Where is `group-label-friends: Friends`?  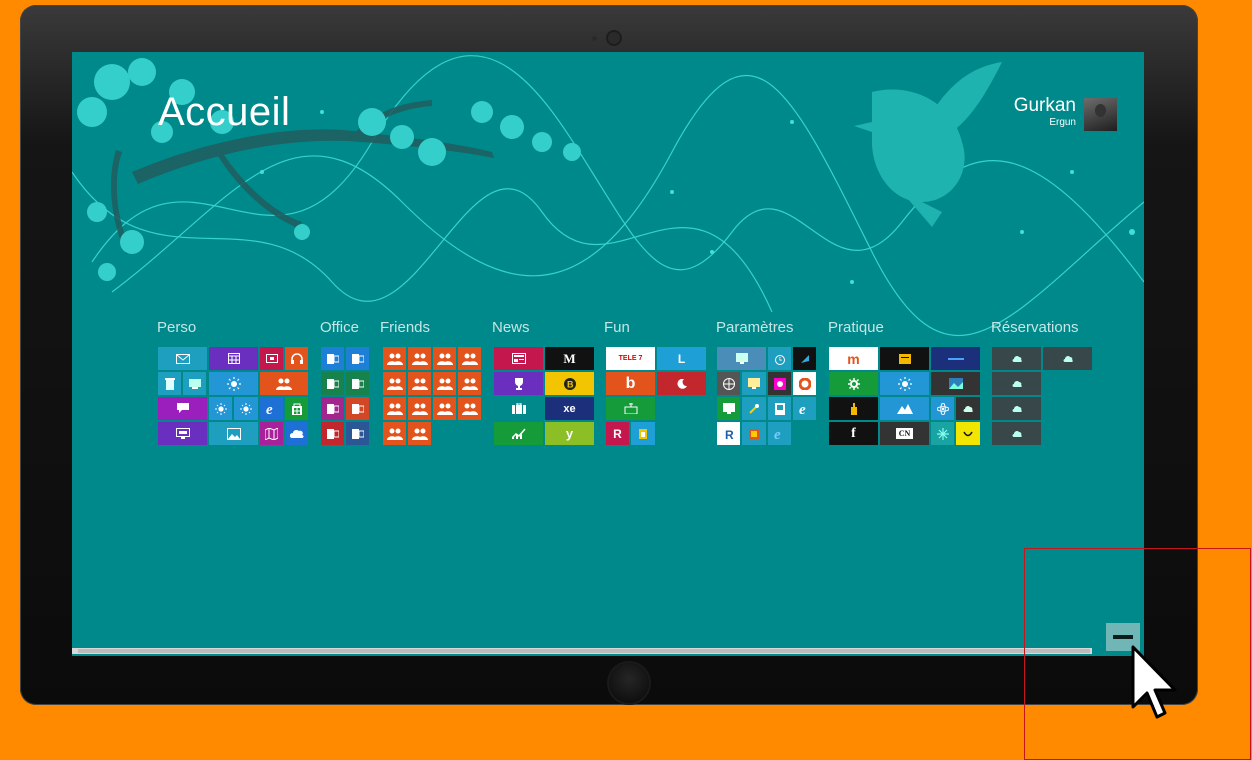 group-label-friends: Friends is located at coordinates (405, 327).